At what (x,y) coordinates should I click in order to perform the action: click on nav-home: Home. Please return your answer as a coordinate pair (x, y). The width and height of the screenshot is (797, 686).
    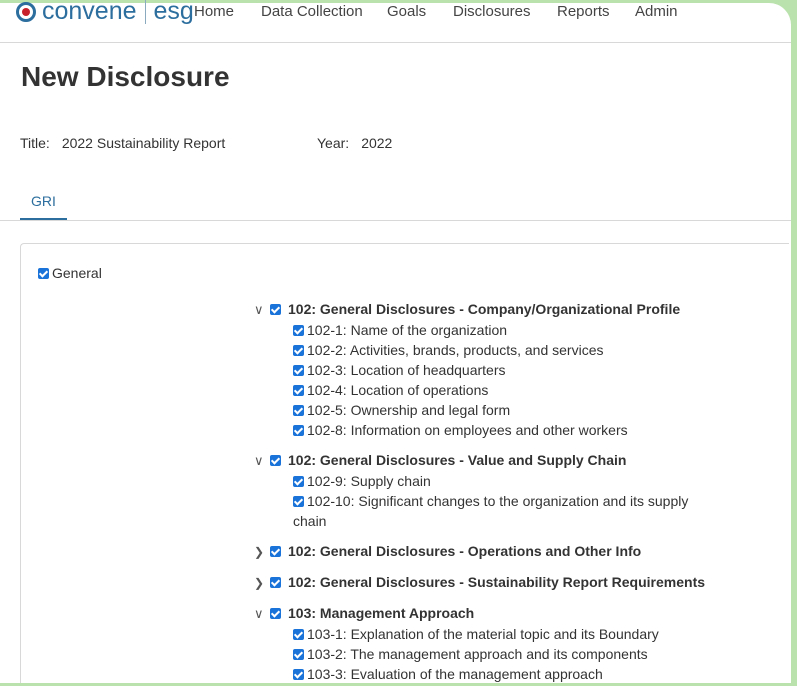
    Looking at the image, I should click on (214, 11).